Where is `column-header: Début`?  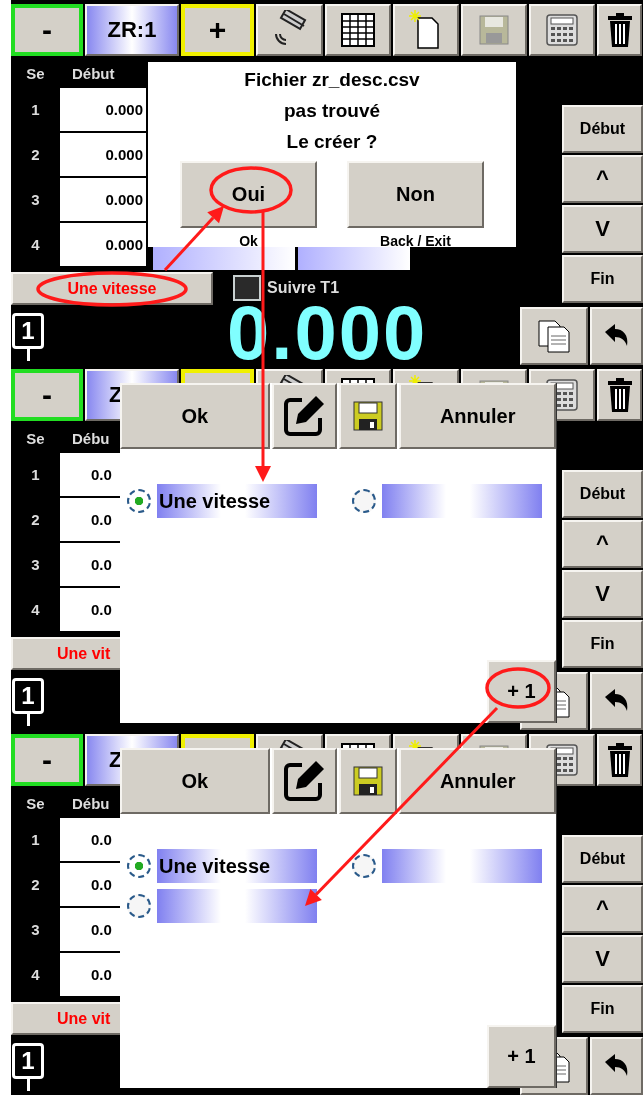
column-header: Début is located at coordinates (93, 73).